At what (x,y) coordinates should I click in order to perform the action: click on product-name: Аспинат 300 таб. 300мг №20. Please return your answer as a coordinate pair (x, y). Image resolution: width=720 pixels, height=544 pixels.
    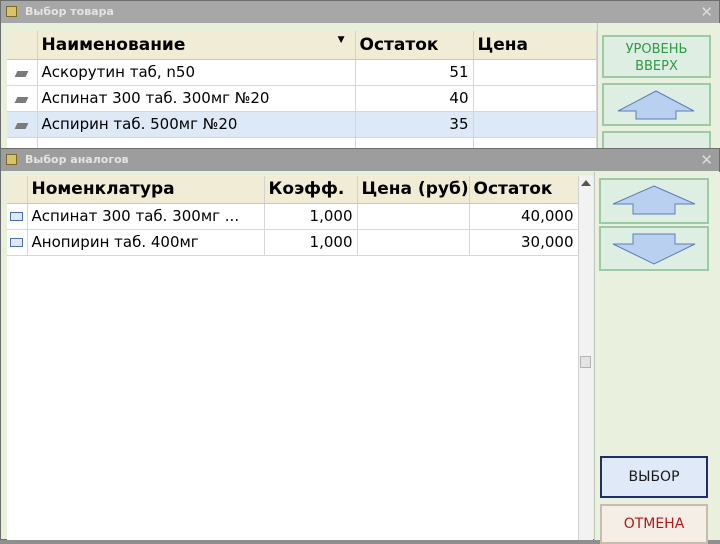
    Looking at the image, I should click on (196, 98).